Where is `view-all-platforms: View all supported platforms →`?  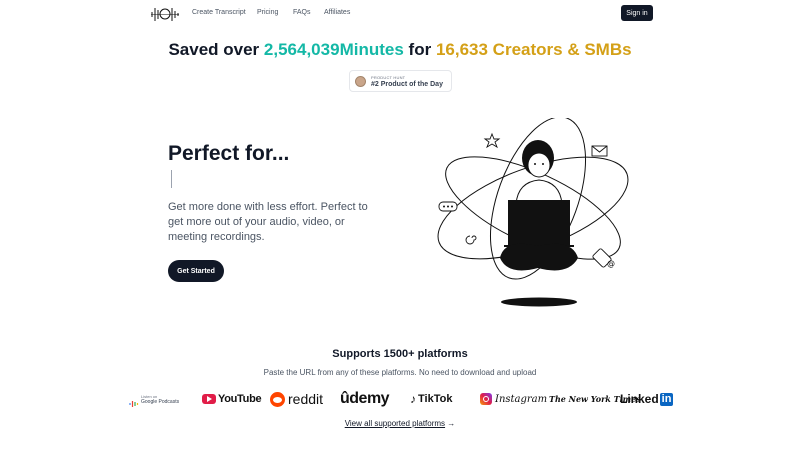 view-all-platforms: View all supported platforms → is located at coordinates (400, 423).